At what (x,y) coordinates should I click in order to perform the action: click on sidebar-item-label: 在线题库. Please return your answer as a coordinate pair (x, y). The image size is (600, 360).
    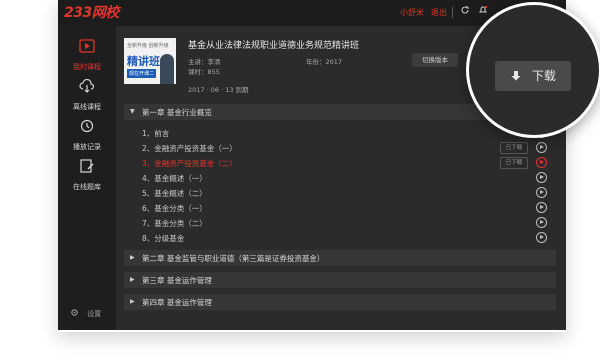
    Looking at the image, I should click on (87, 187).